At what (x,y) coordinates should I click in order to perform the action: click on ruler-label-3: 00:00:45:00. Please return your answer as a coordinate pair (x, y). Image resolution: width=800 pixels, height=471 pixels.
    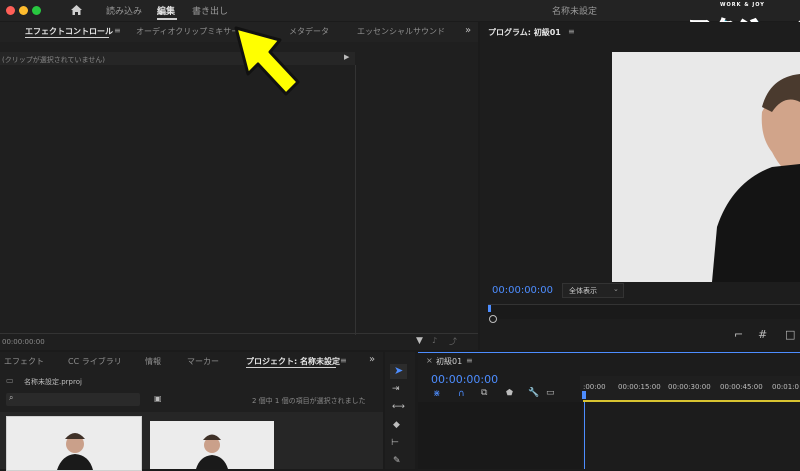
    Looking at the image, I should click on (741, 387).